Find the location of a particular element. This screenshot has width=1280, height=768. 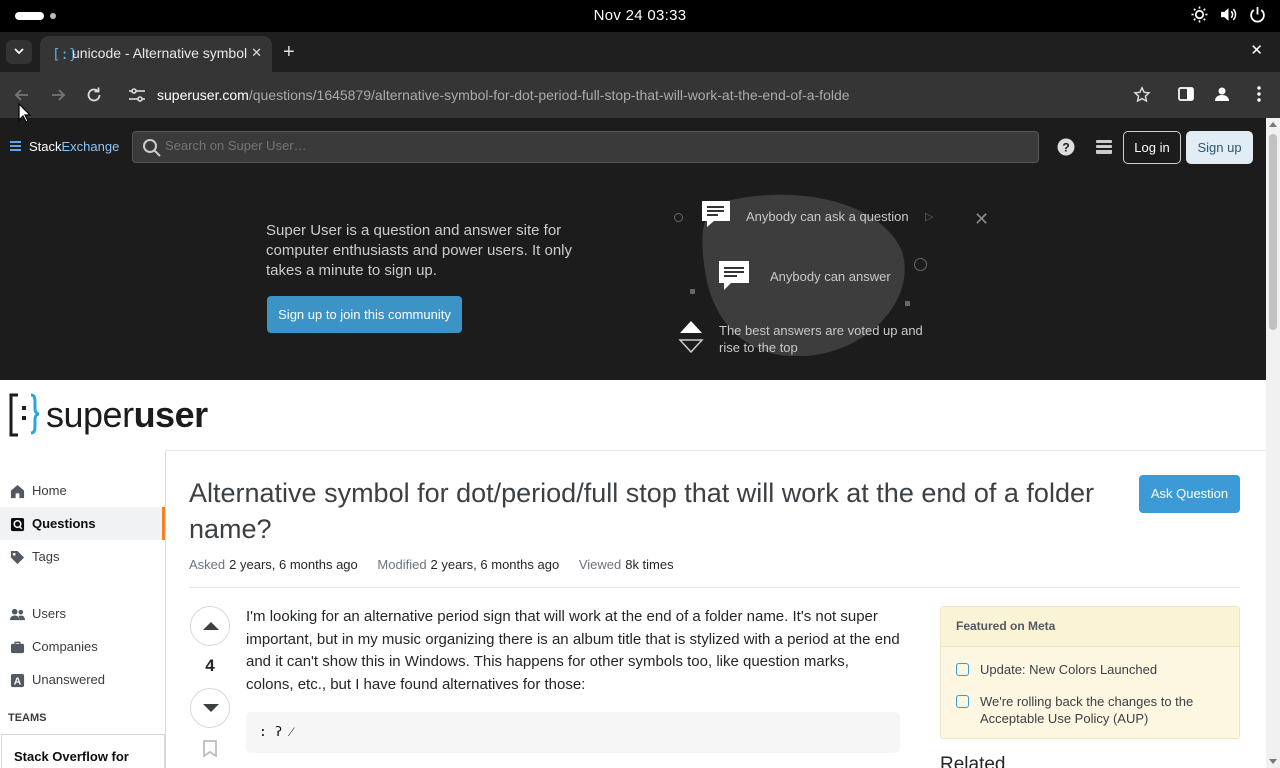

main-left-border is located at coordinates (165, 609).